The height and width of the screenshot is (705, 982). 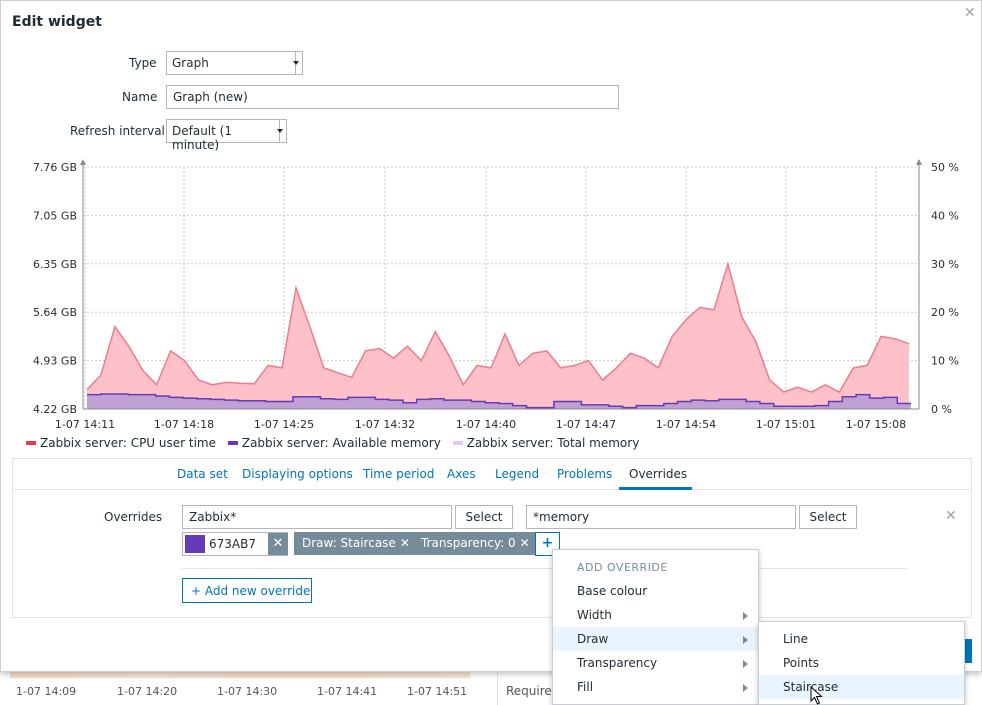 I want to click on refresh-interval-label: Refresh interval, so click(x=117, y=131).